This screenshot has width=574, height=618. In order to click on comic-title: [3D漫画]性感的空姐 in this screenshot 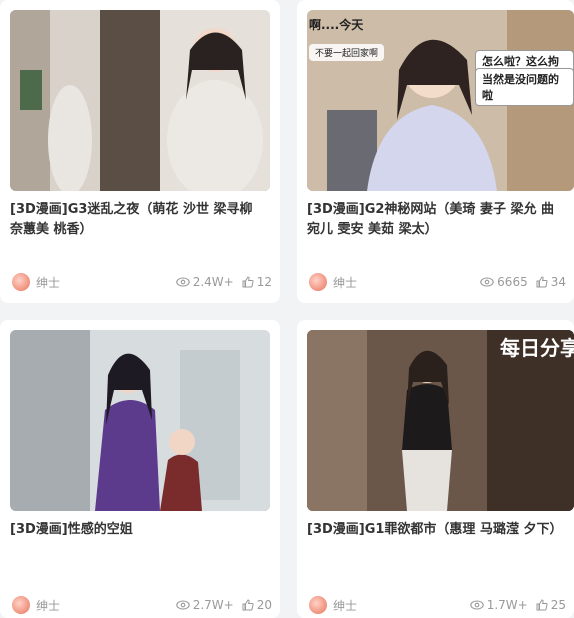, I will do `click(139, 530)`.